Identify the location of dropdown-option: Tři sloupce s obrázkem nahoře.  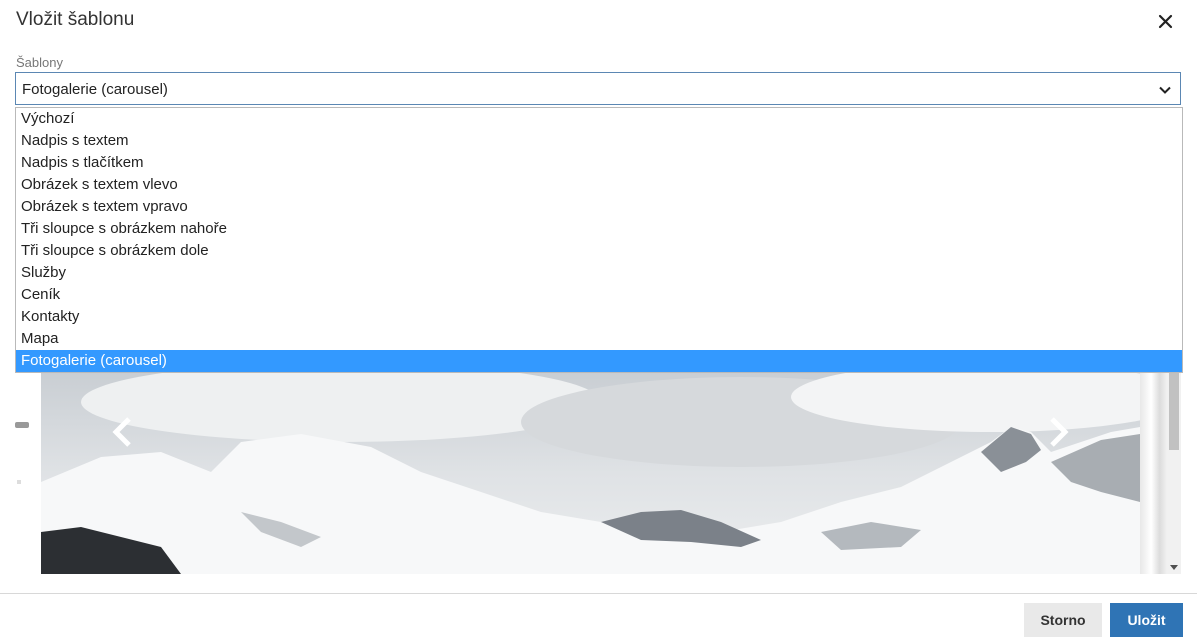
(599, 229).